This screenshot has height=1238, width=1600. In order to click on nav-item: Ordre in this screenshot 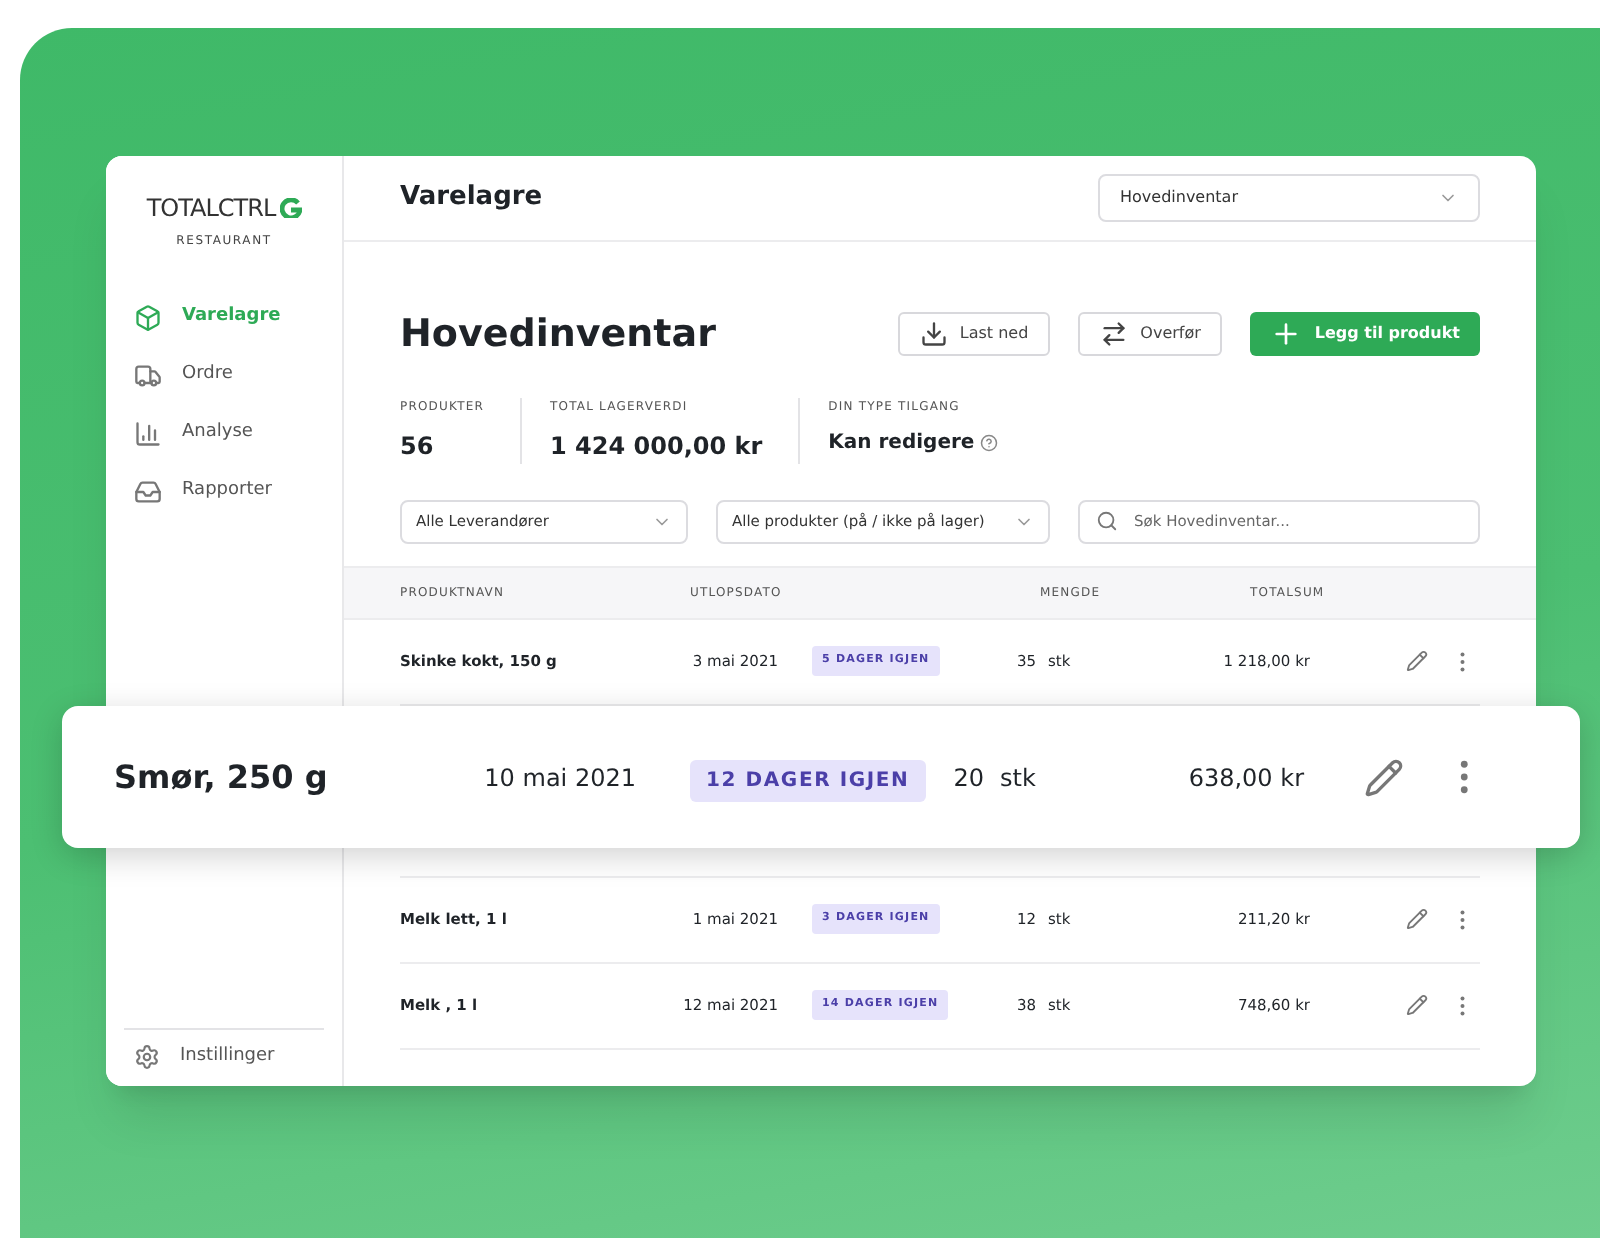, I will do `click(238, 376)`.